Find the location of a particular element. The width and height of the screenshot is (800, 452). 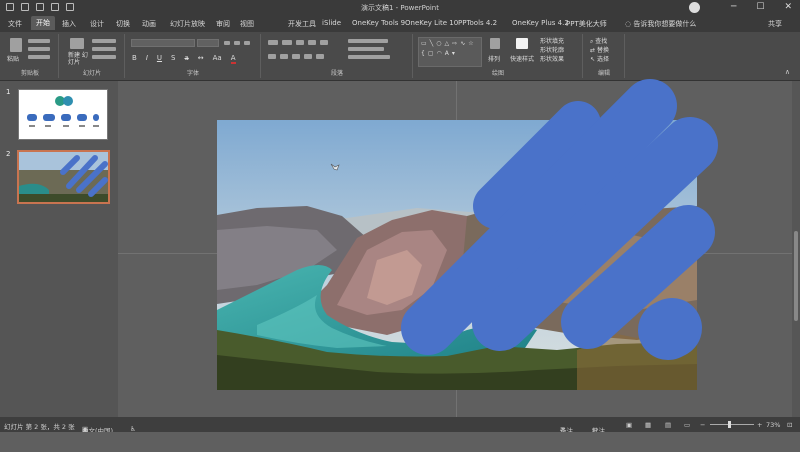

zoom-slider-thumb is located at coordinates (729, 424).